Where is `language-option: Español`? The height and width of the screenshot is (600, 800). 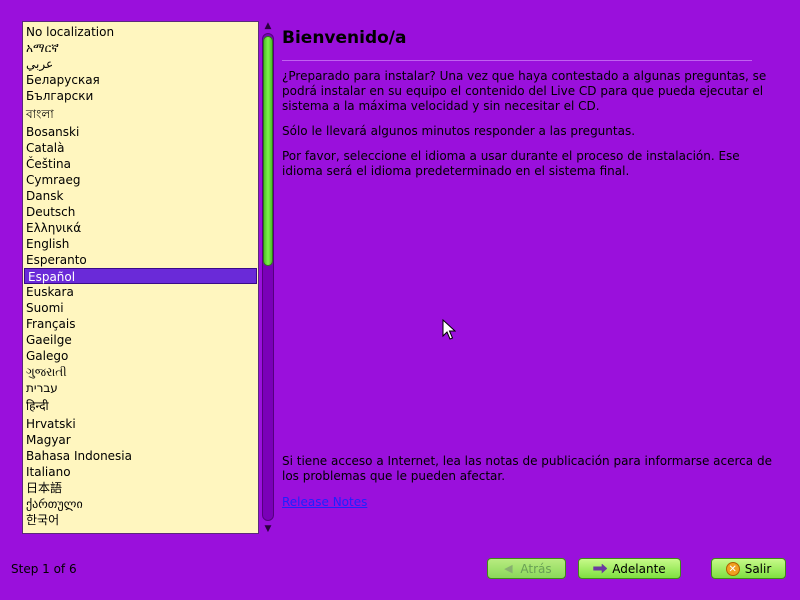 language-option: Español is located at coordinates (140, 276).